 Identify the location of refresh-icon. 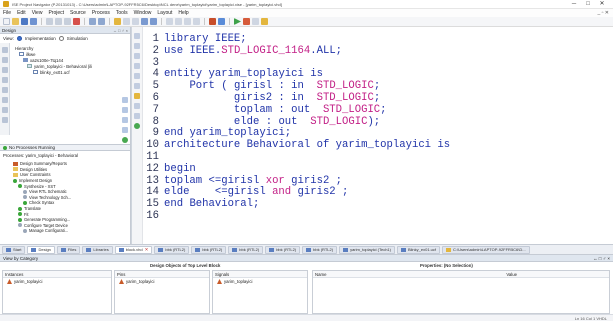
(125, 140).